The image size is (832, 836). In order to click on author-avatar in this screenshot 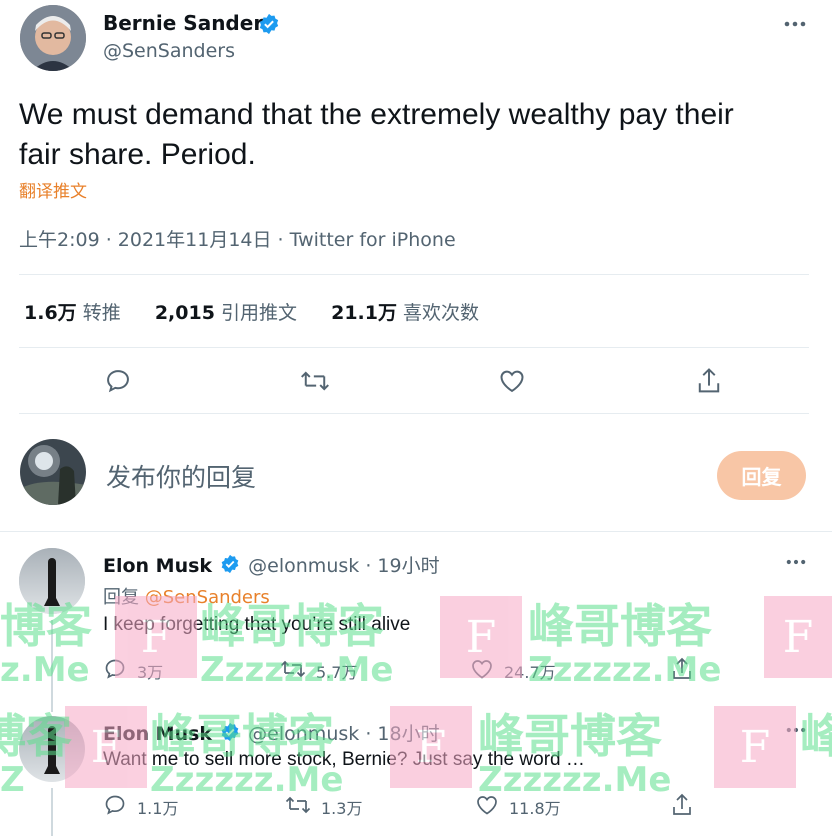, I will do `click(53, 38)`.